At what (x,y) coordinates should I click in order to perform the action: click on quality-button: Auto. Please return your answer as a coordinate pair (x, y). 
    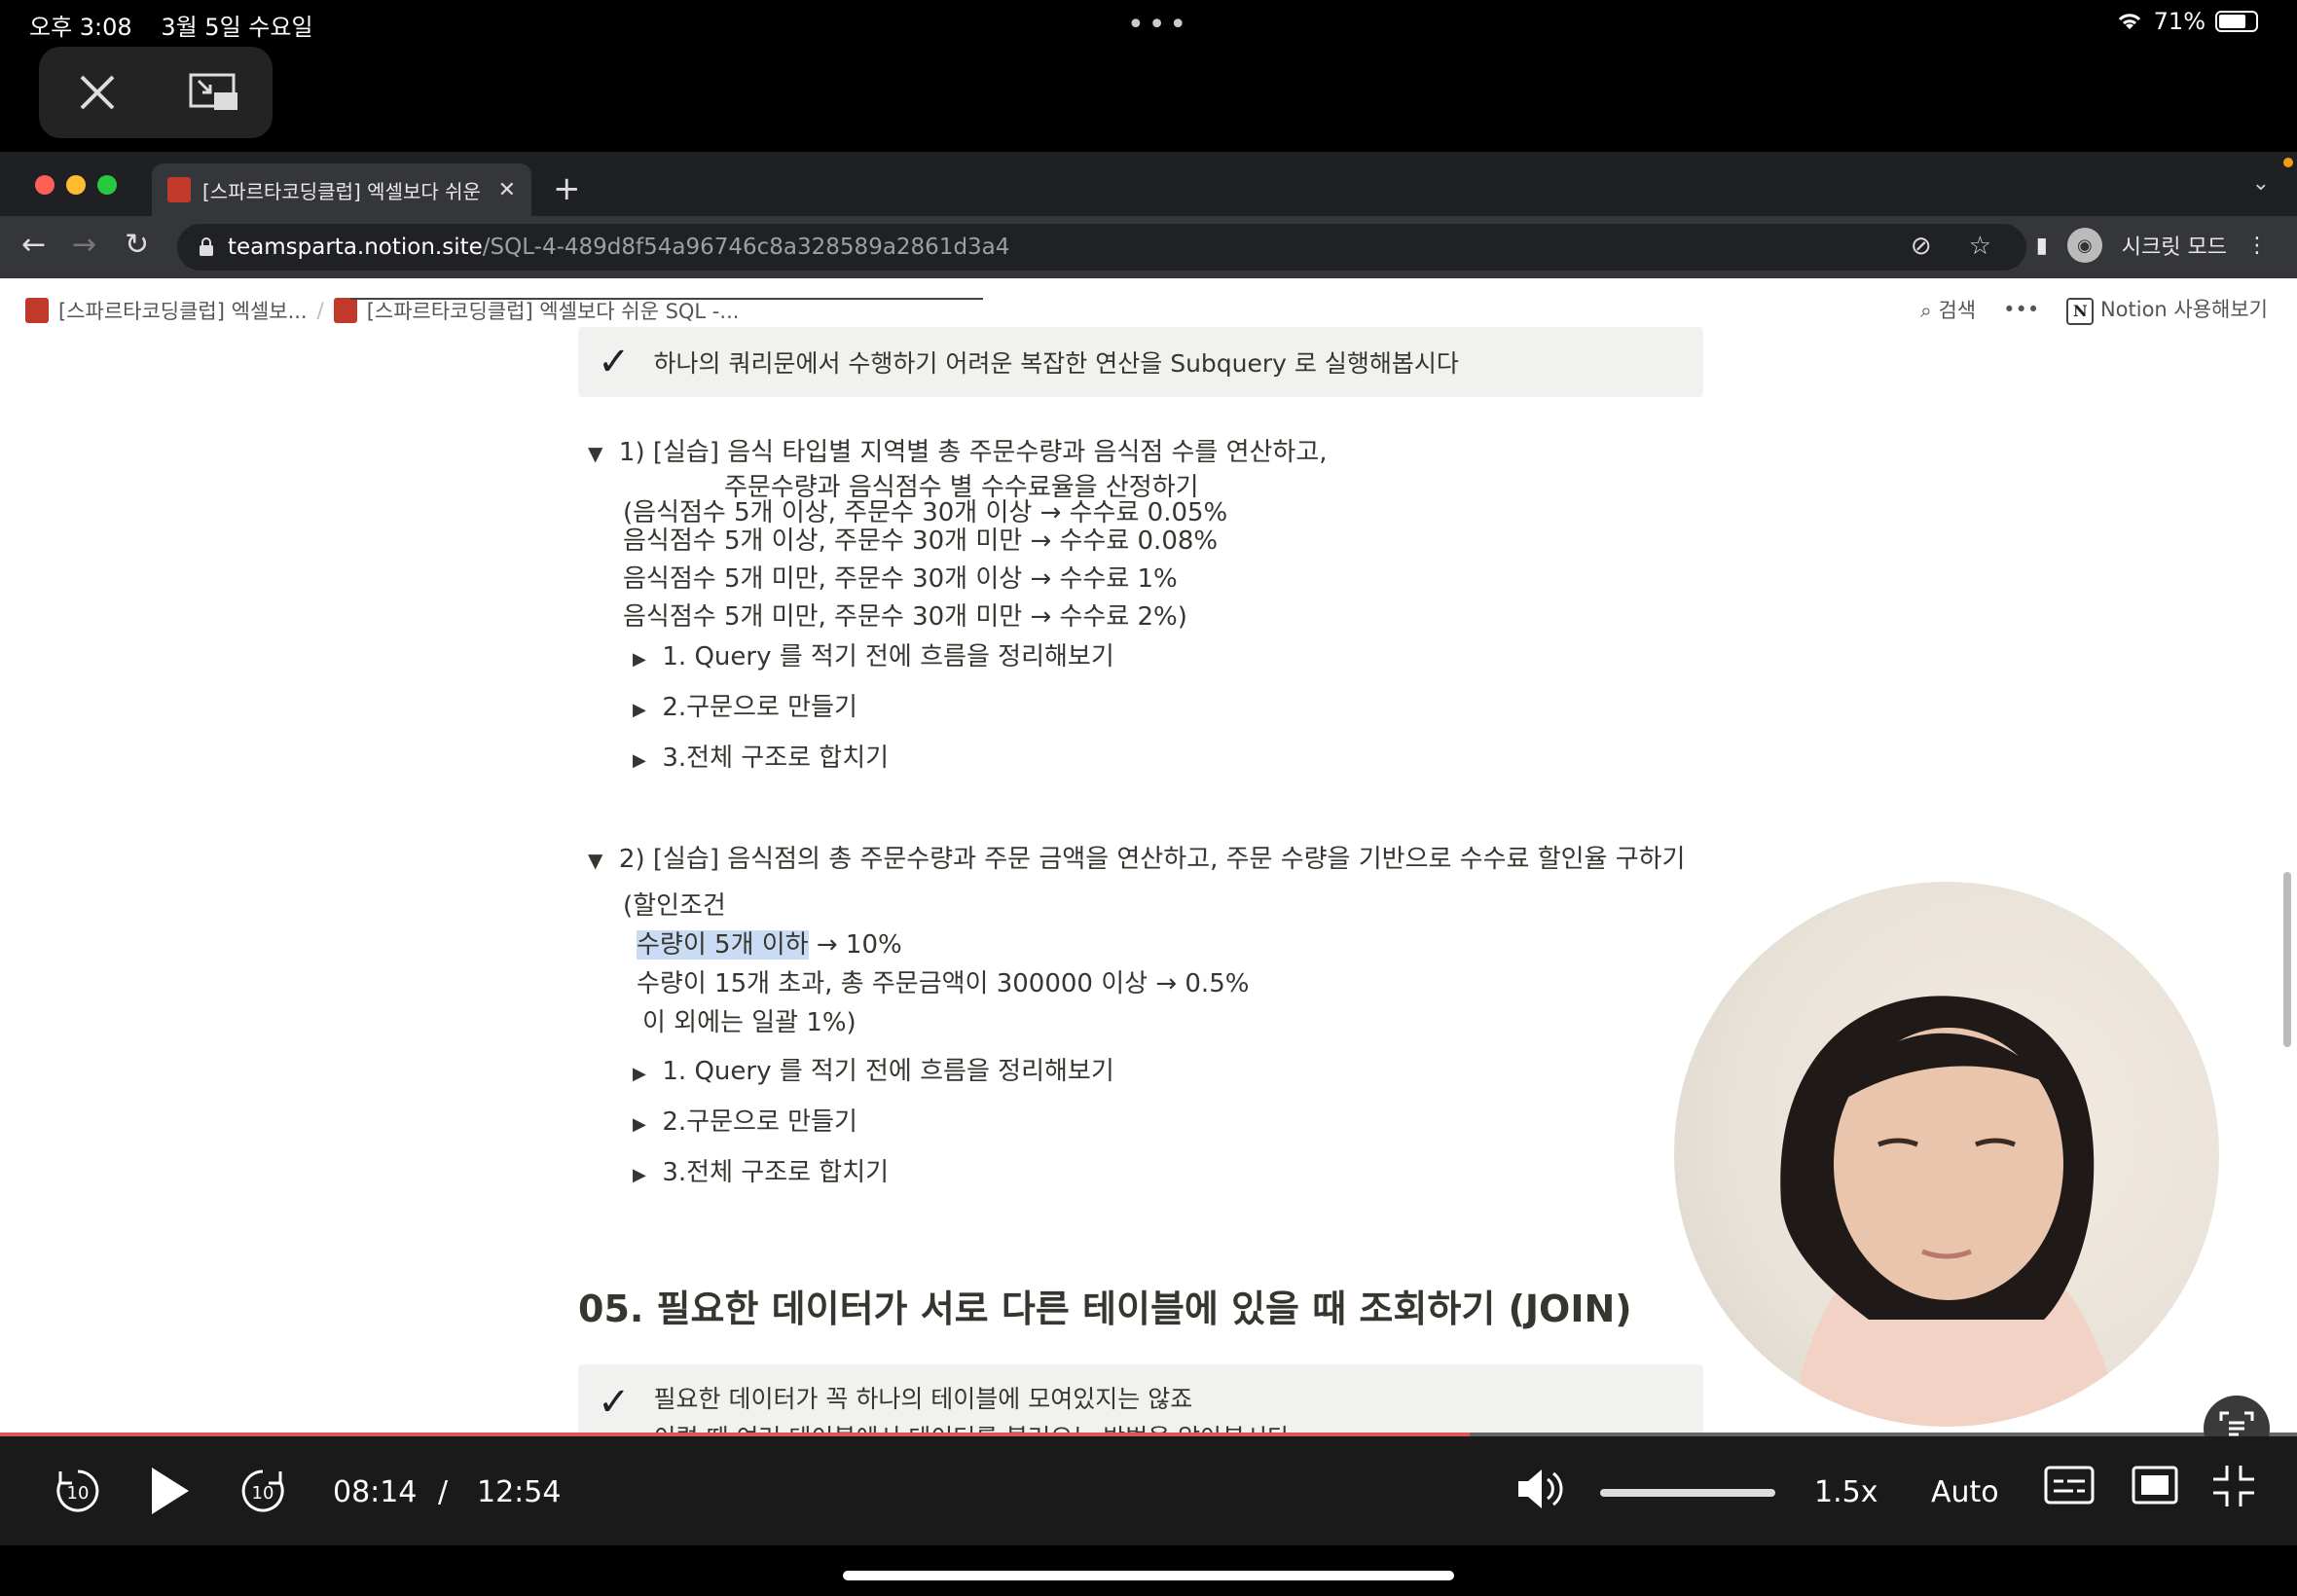
    Looking at the image, I should click on (1965, 1492).